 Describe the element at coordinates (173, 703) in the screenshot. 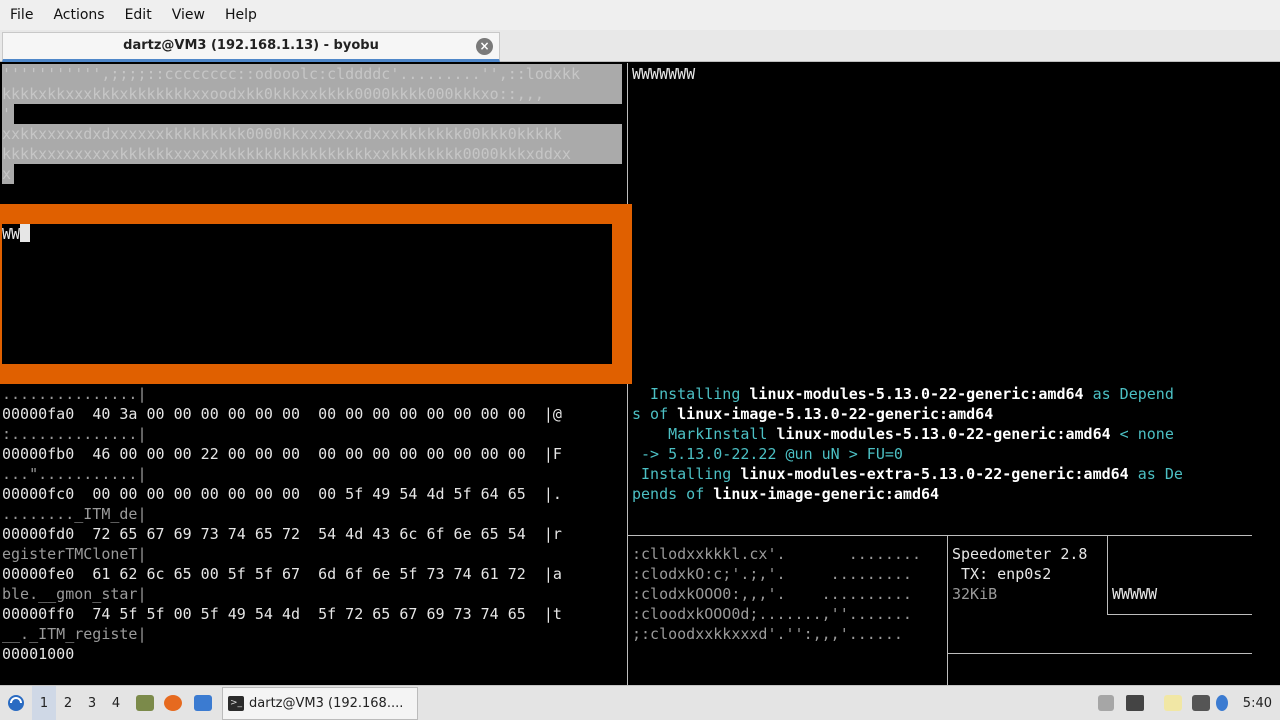

I see `firefox-icon` at that location.